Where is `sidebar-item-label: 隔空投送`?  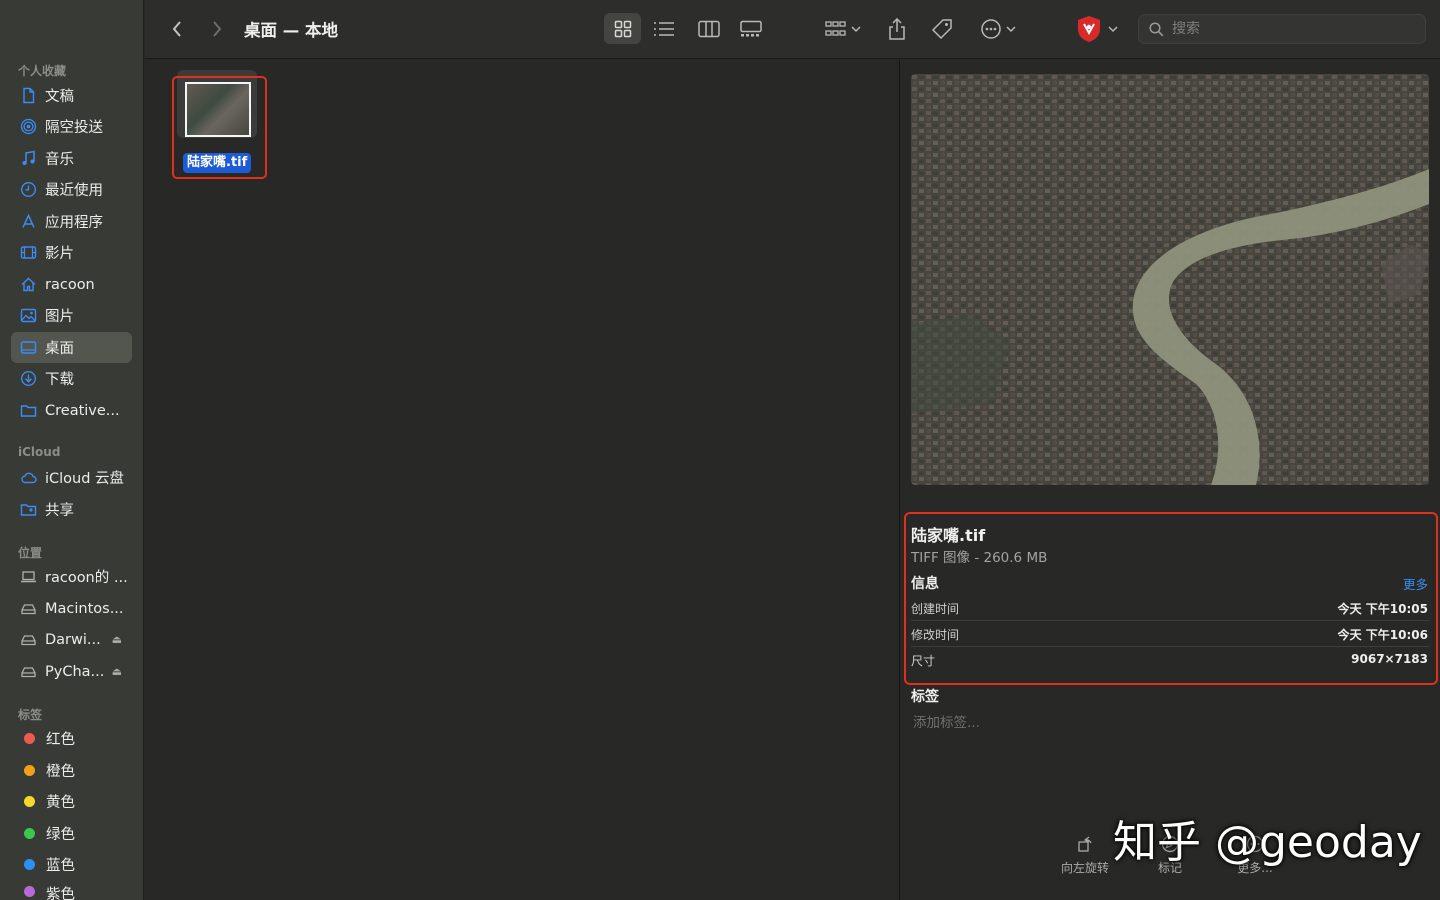 sidebar-item-label: 隔空投送 is located at coordinates (74, 128).